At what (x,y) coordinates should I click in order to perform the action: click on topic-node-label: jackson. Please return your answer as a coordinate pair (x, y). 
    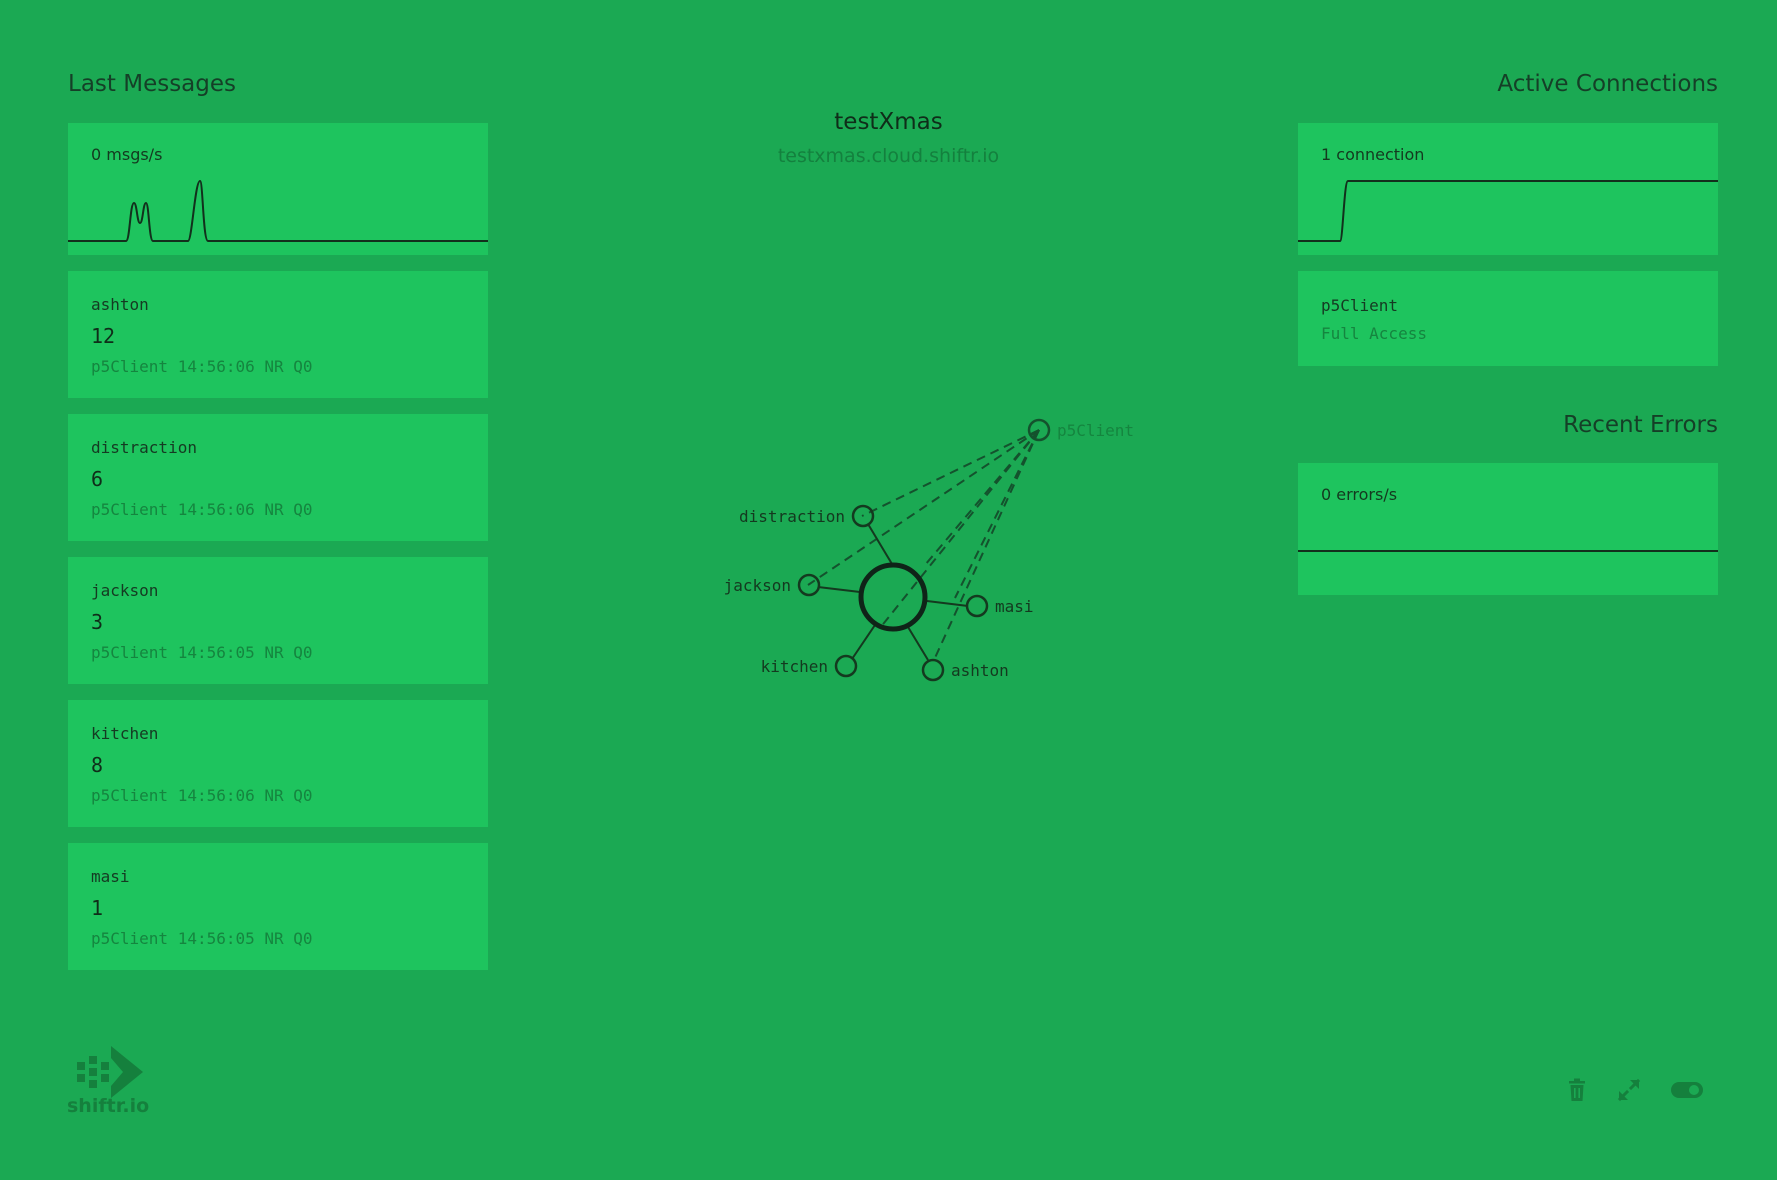
    Looking at the image, I should click on (757, 585).